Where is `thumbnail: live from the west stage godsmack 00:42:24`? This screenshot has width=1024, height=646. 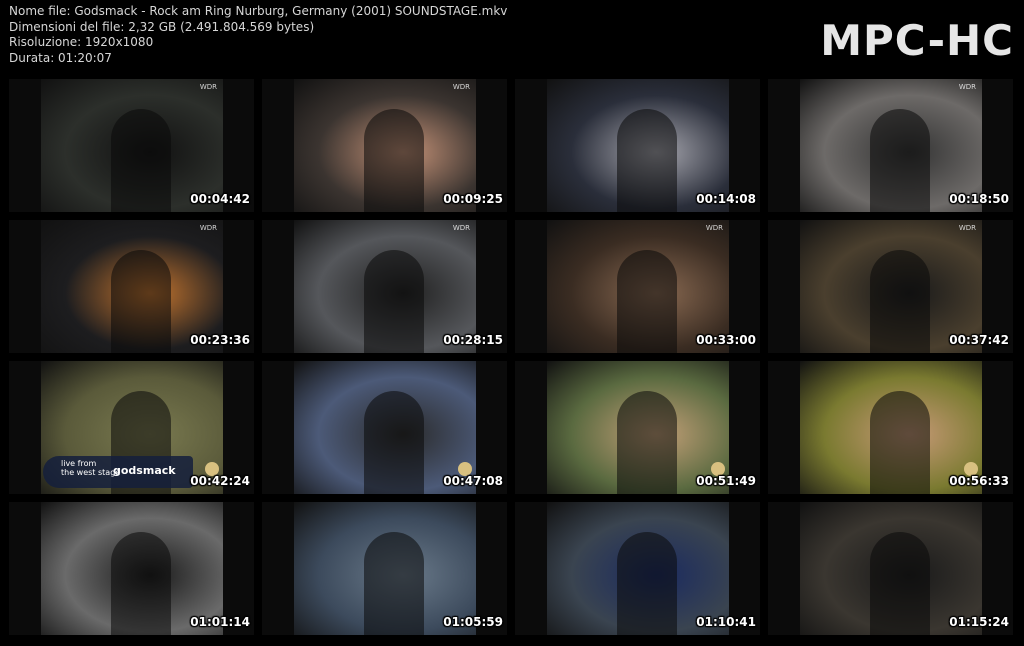
thumbnail: live from the west stage godsmack 00:42:24 is located at coordinates (131, 427).